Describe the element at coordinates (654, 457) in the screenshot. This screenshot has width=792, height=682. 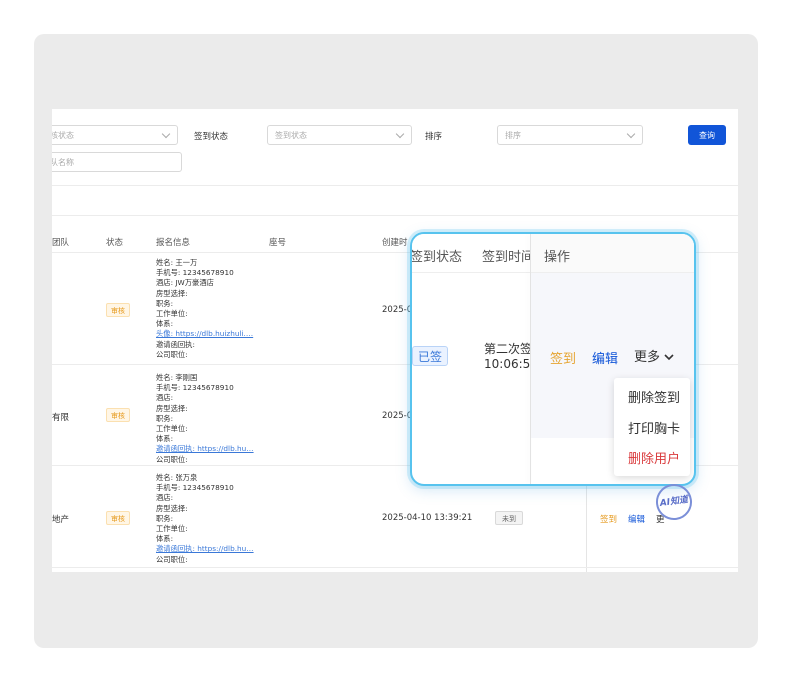
I see `menu-item-delete-user: 删除用户` at that location.